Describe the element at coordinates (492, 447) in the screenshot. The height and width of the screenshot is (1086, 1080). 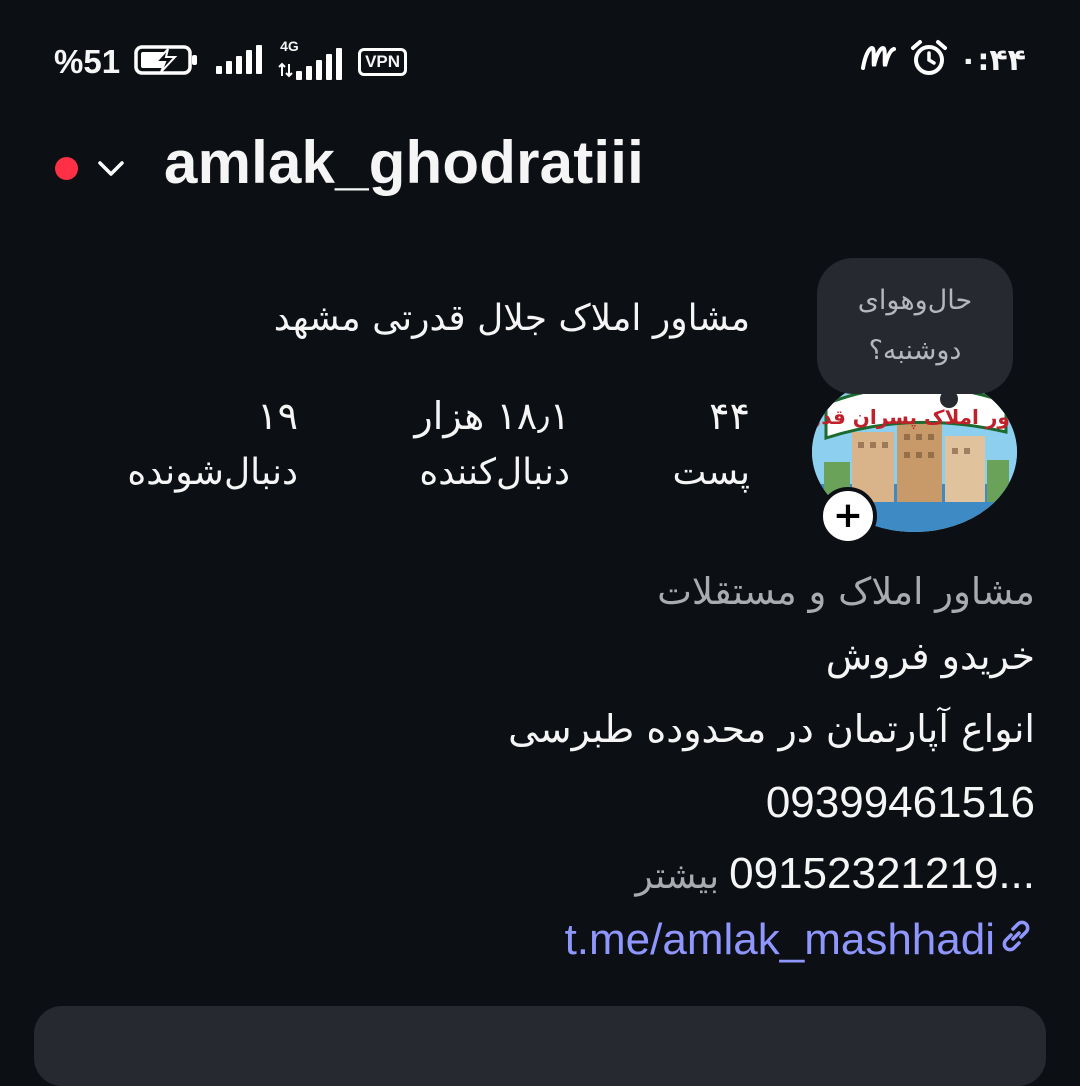
I see `stat-followers: ۱۸٫۱ هزار دنبال‌کننده` at that location.